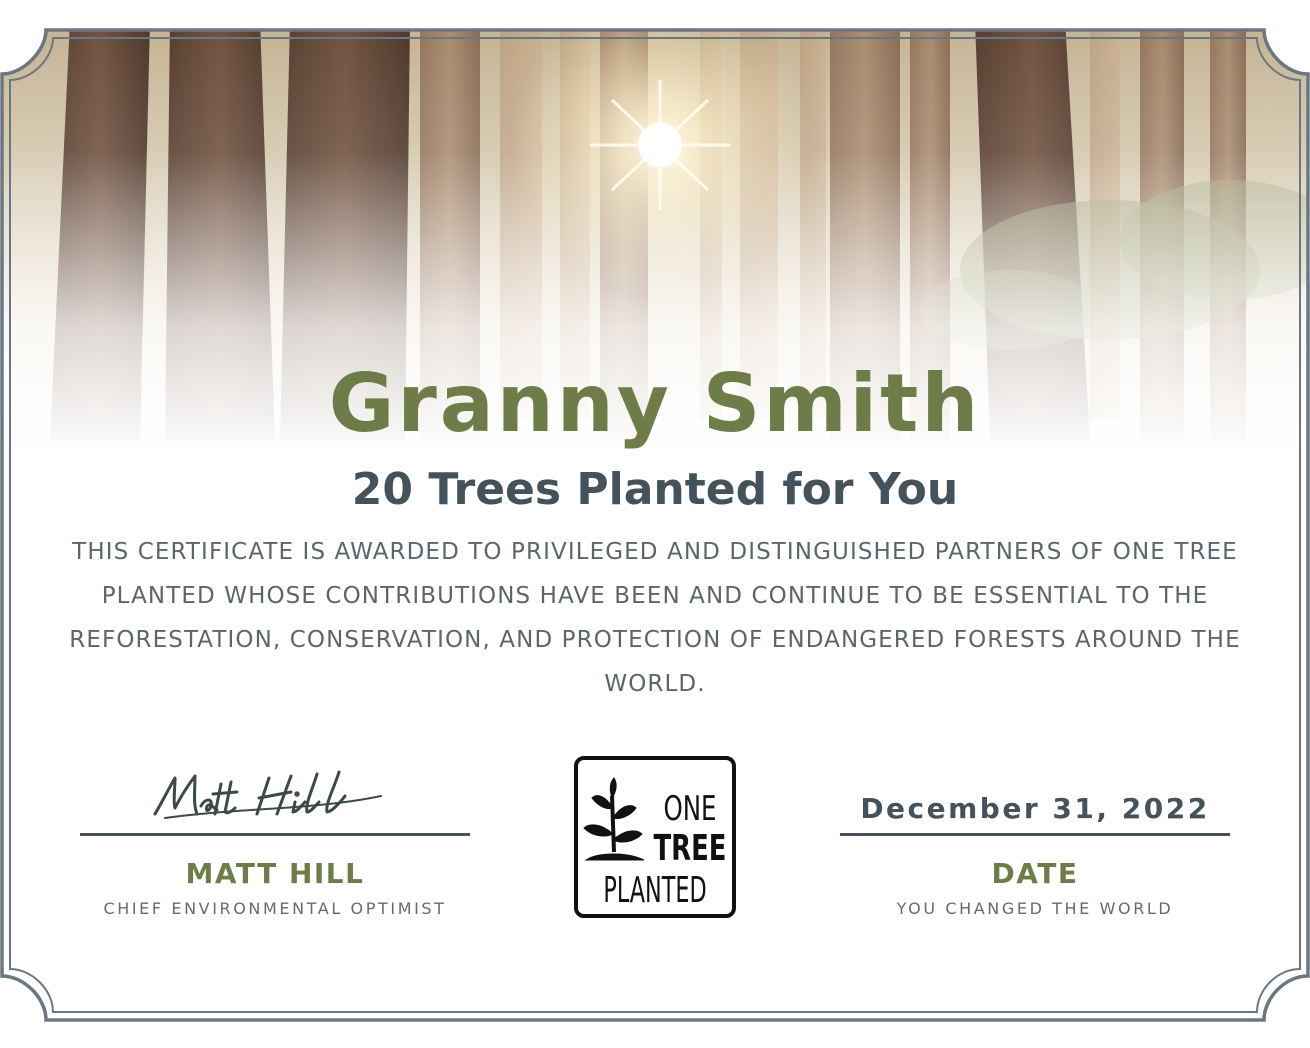 Image resolution: width=1310 pixels, height=1048 pixels. I want to click on logo-text-planted: PLANTED, so click(654, 891).